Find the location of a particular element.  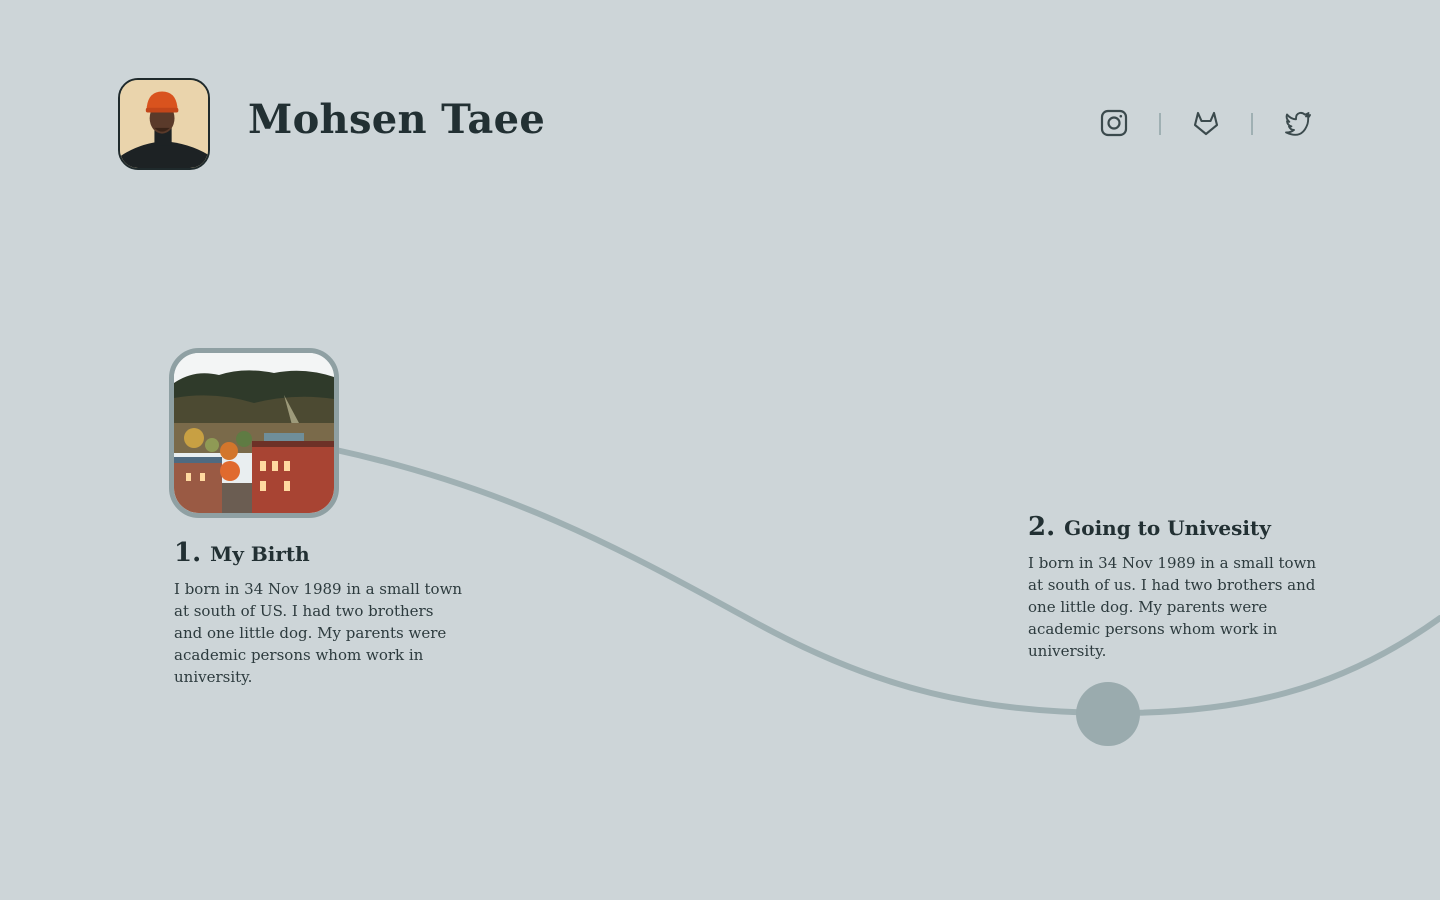

milestone-number: 1. is located at coordinates (188, 553).